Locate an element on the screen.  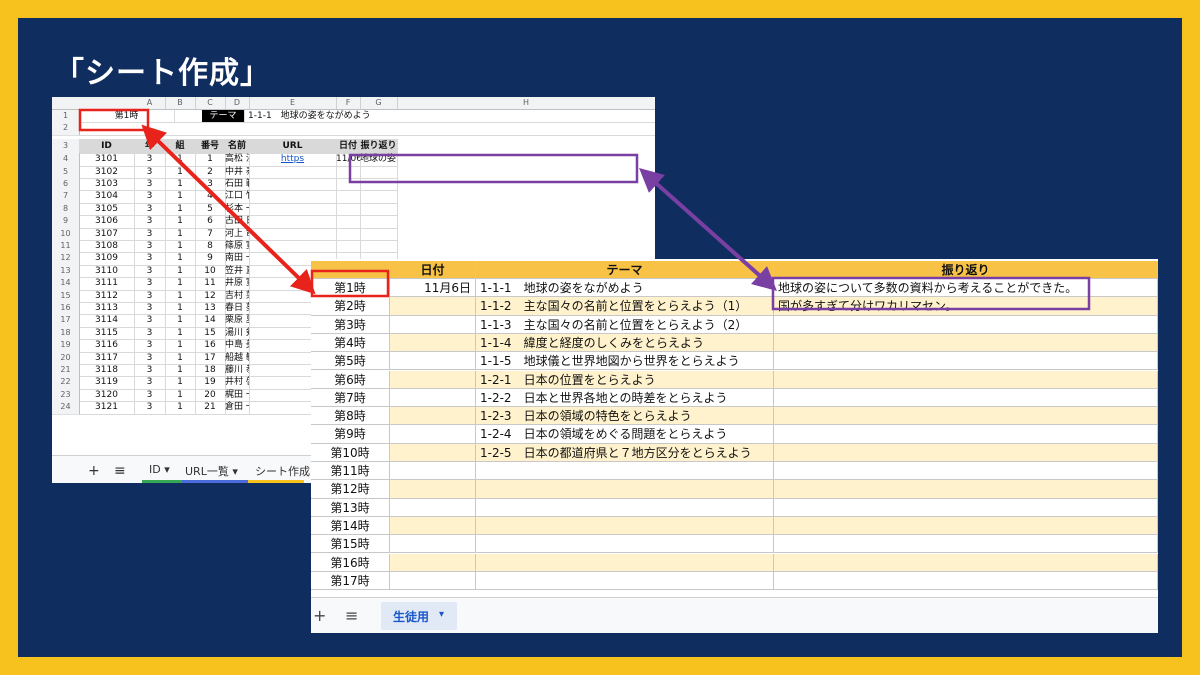
cell-id: 3105 is located at coordinates (107, 209).